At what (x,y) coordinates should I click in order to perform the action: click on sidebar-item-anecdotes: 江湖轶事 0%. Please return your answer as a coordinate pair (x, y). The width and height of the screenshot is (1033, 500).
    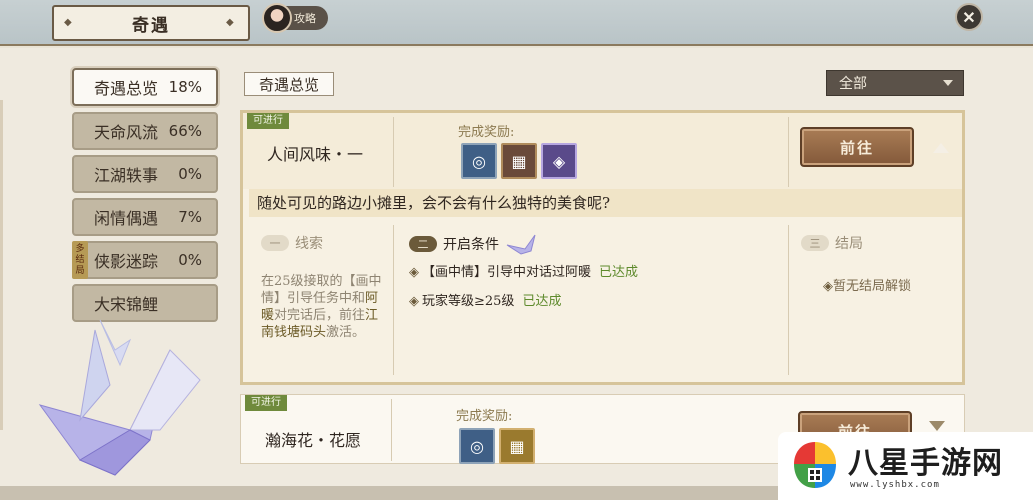
    Looking at the image, I should click on (145, 174).